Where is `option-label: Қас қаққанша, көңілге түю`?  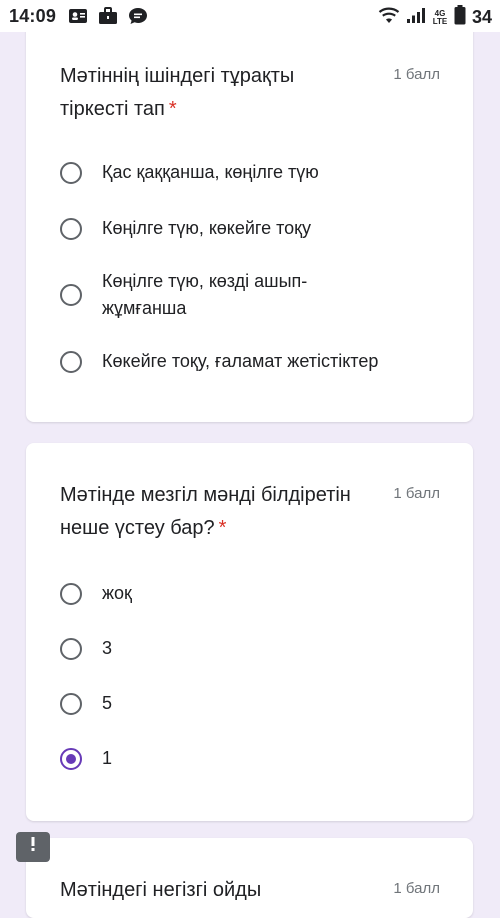
option-label: Қас қаққанша, көңілге түю is located at coordinates (210, 172).